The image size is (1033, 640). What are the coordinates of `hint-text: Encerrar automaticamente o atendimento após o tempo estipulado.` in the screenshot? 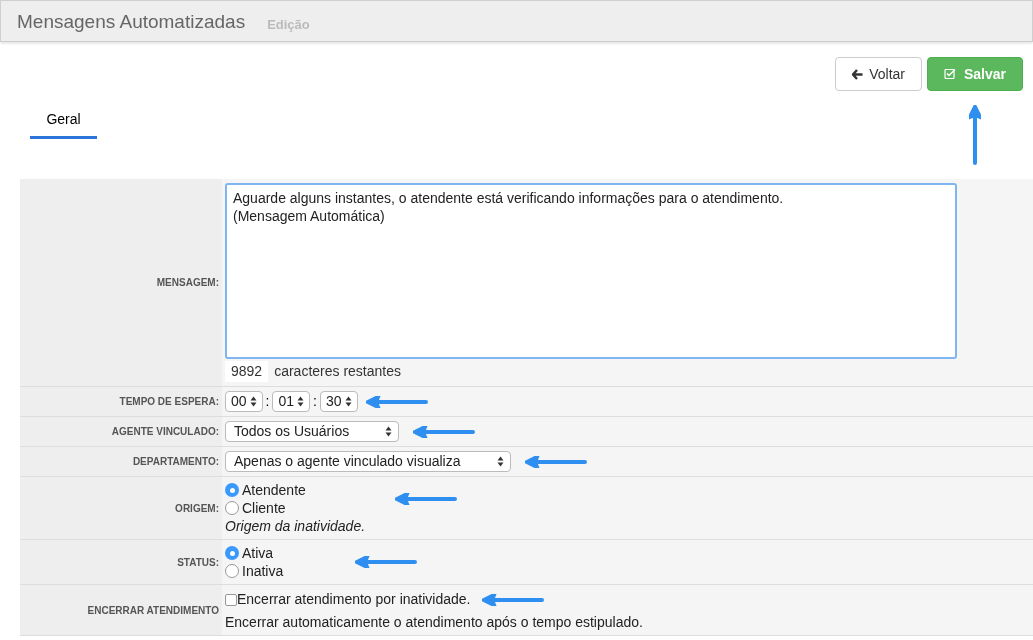 It's located at (434, 622).